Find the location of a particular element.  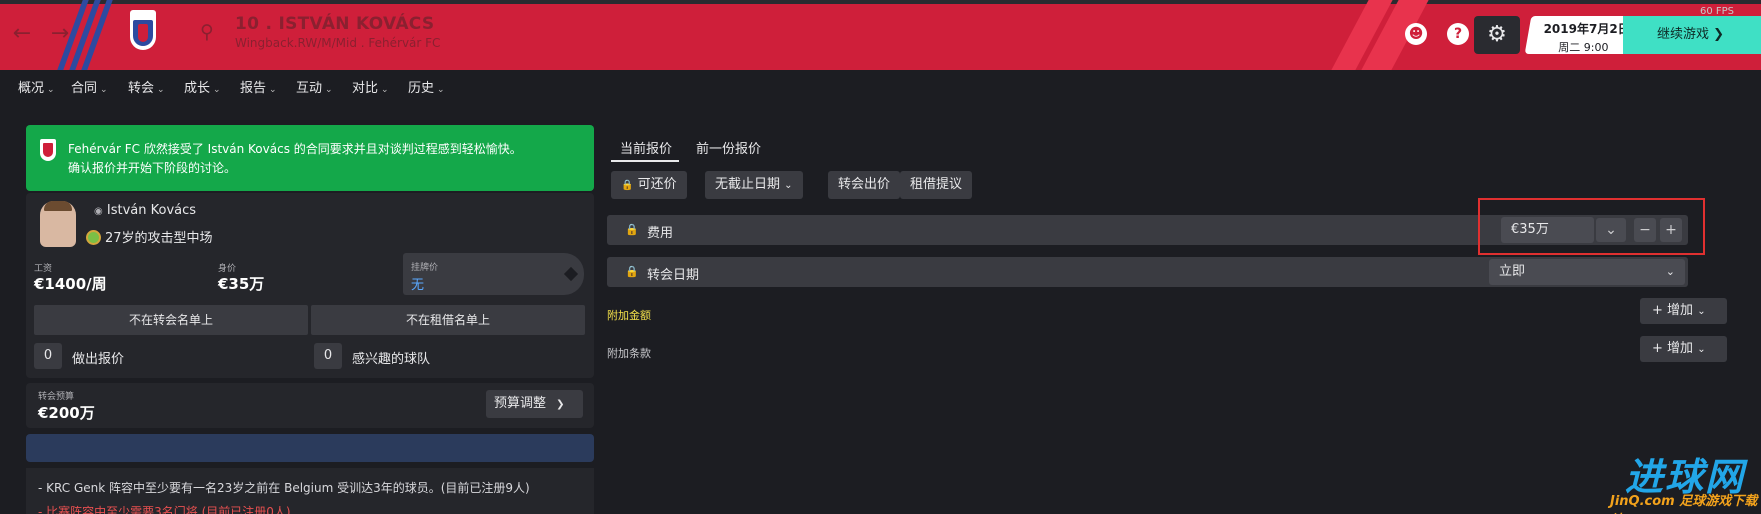

person-icon: ◉ is located at coordinates (98, 211).